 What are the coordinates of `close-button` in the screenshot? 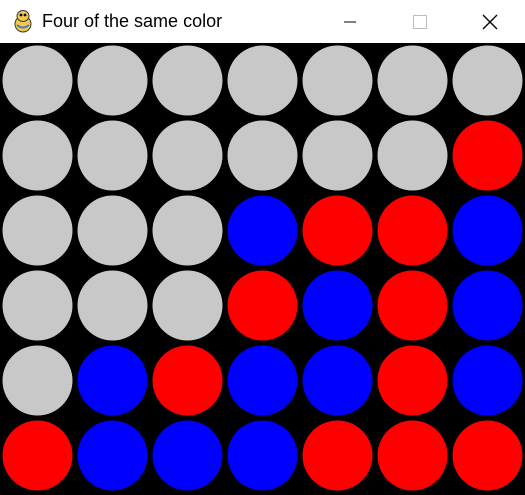 It's located at (490, 21).